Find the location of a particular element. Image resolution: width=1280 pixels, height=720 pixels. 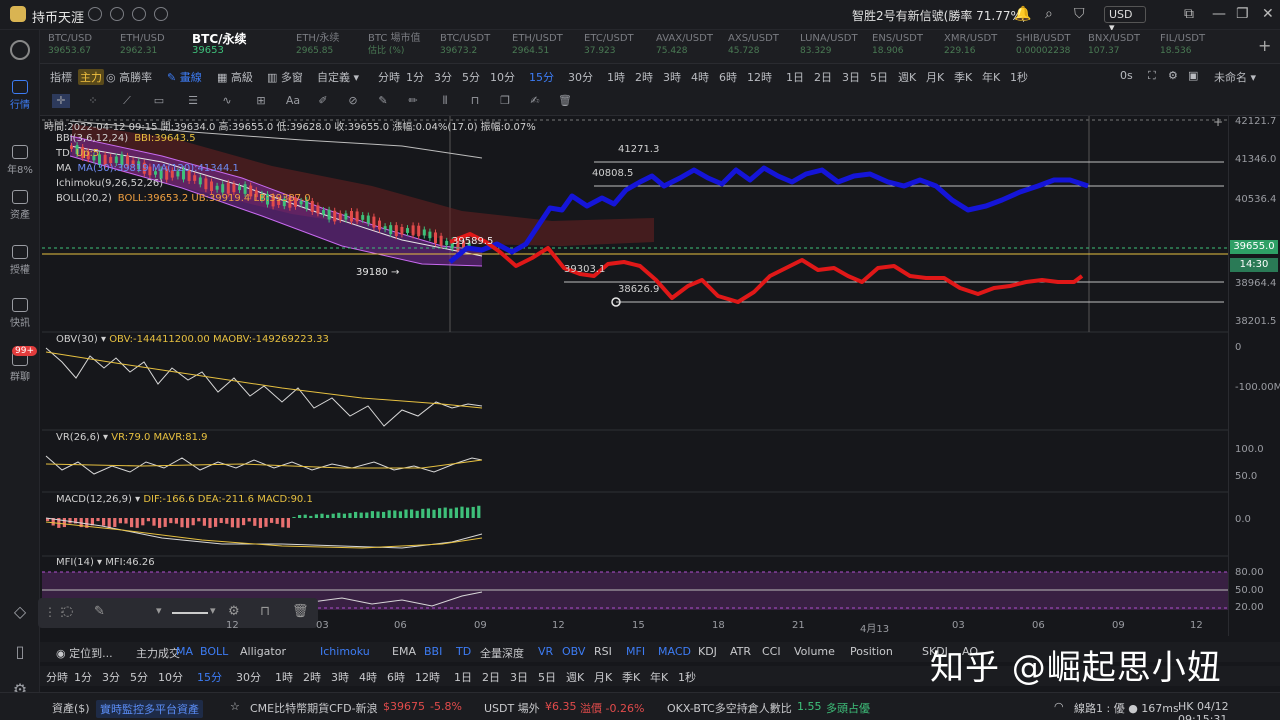

timeframe-0: 分時 is located at coordinates (57, 677).